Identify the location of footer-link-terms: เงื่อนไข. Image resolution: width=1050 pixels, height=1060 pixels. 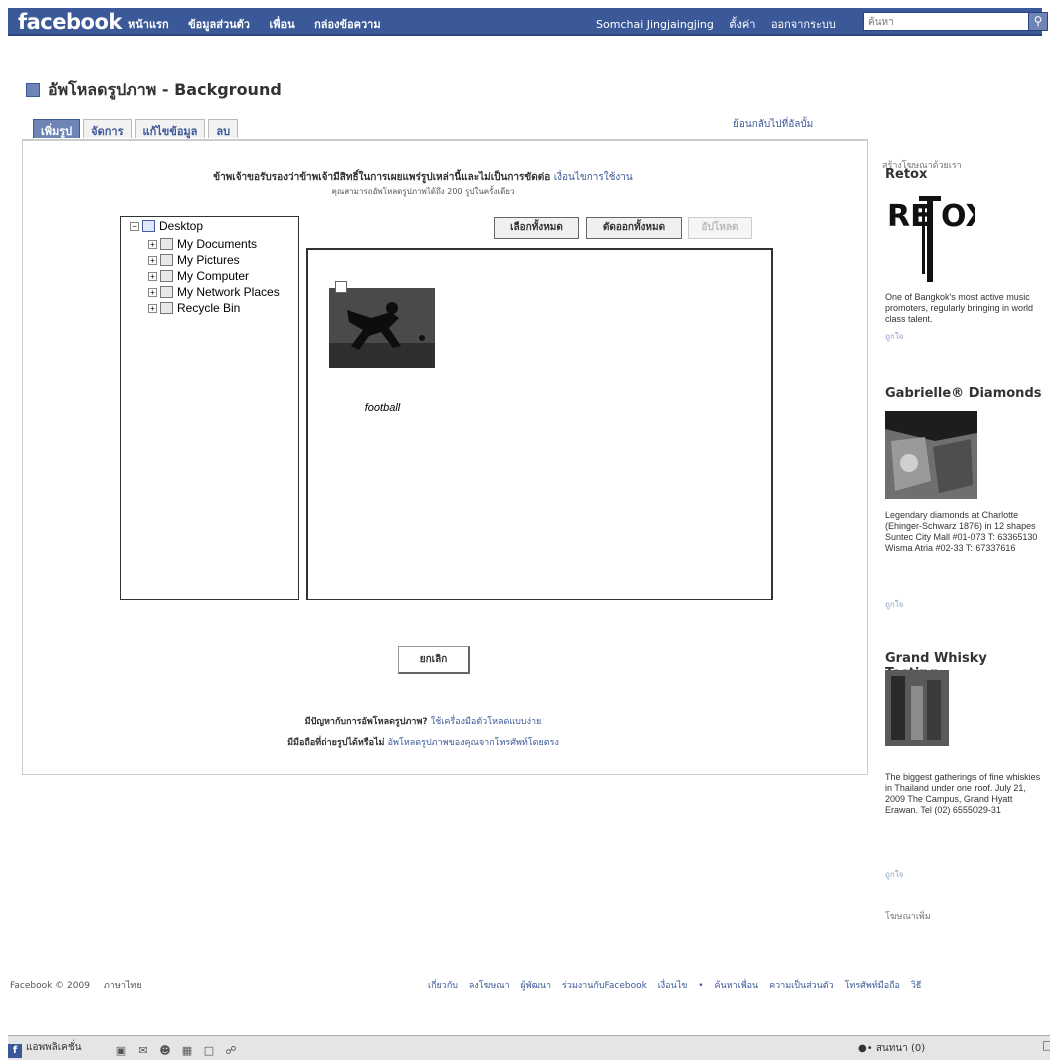
(673, 986).